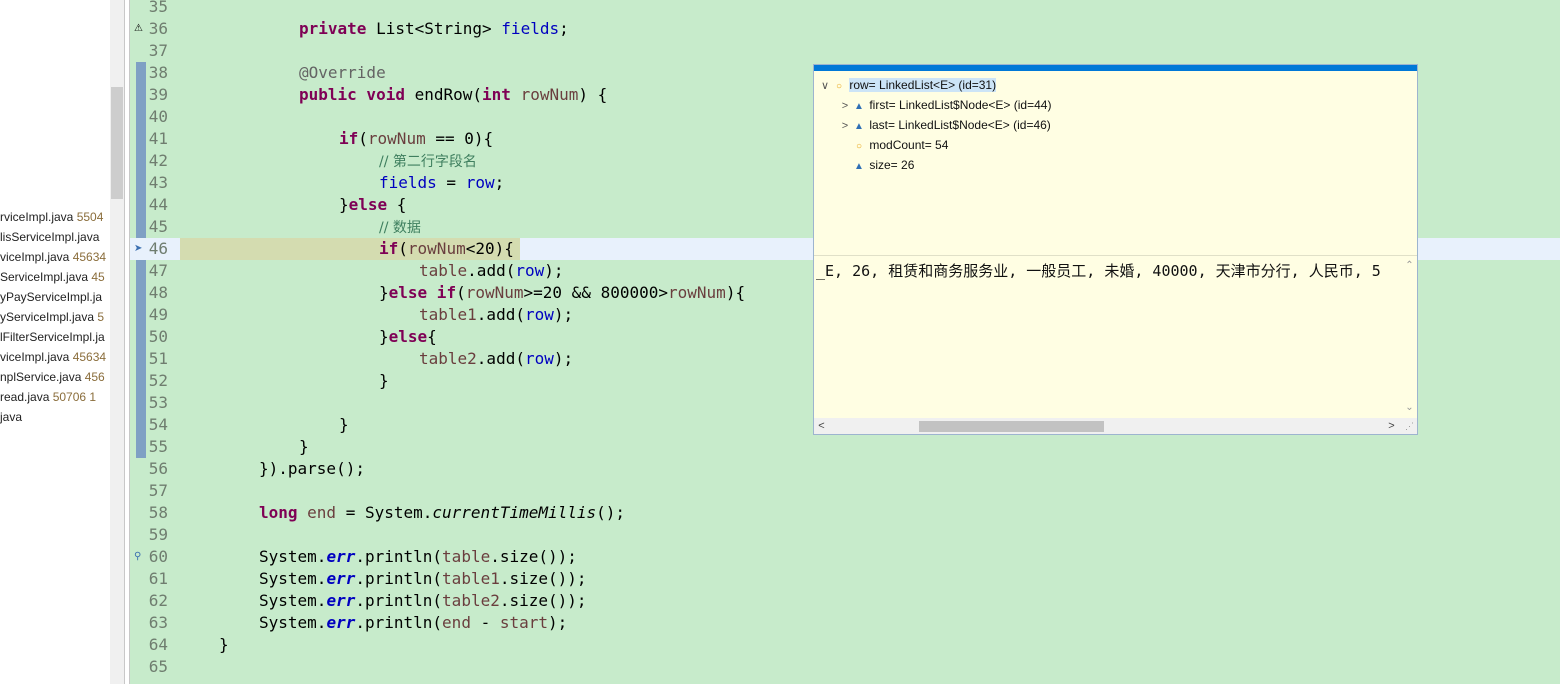 Image resolution: width=1560 pixels, height=684 pixels. I want to click on code-line: 61 System.err.println(table1.size());, so click(845, 579).